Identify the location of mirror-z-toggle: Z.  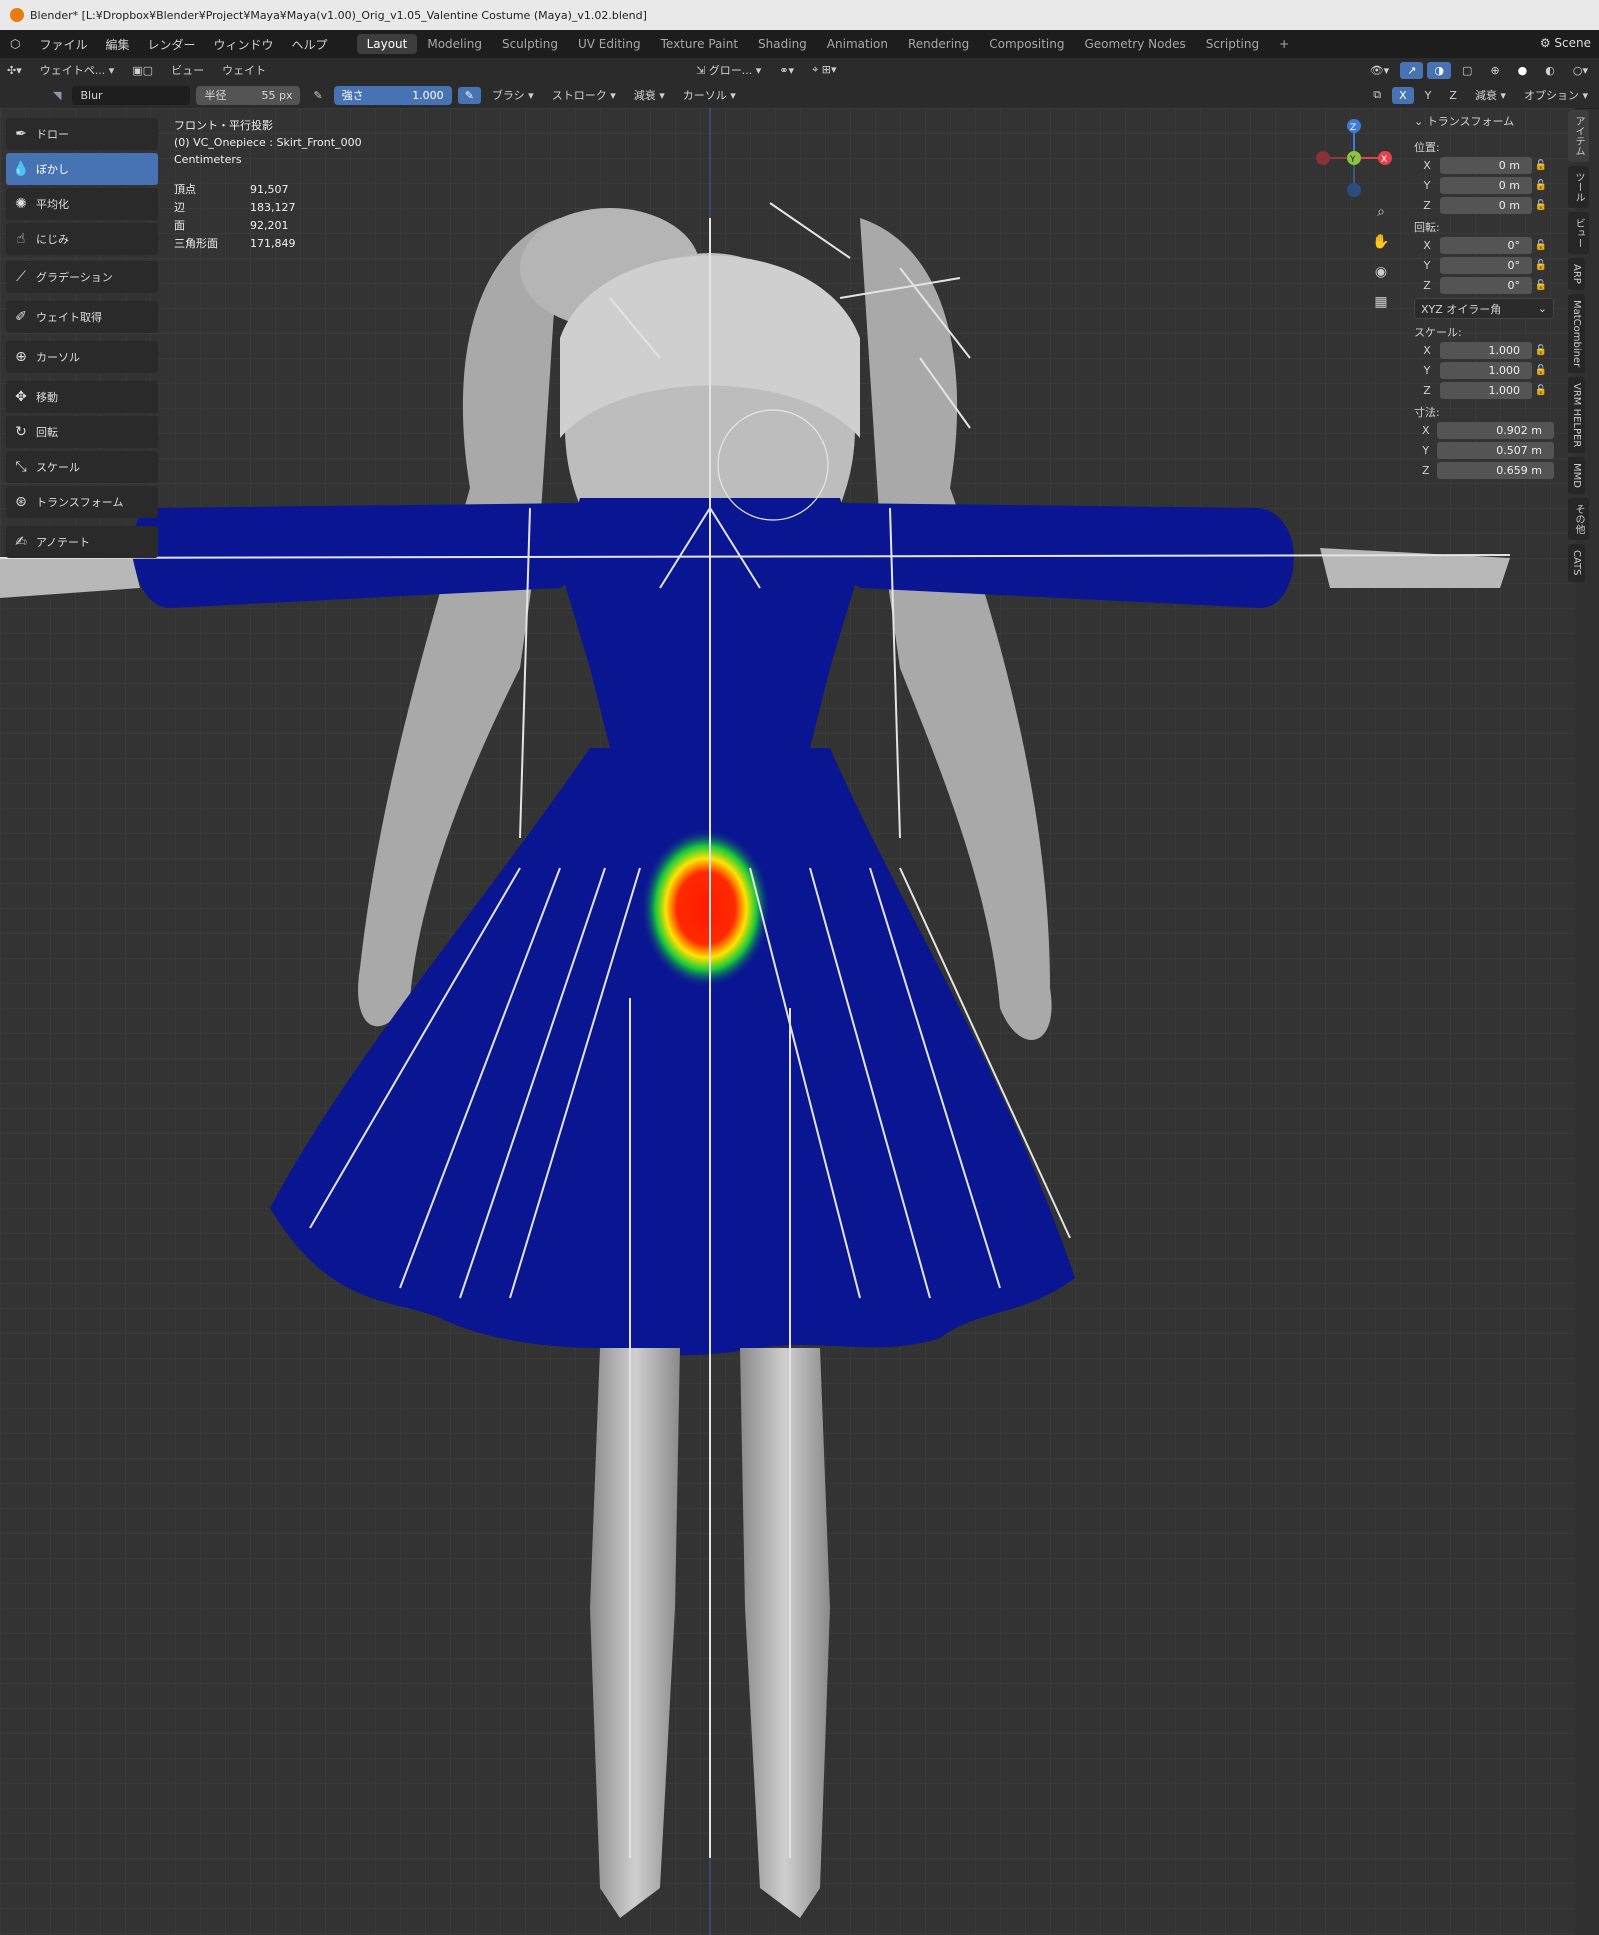
(1453, 95).